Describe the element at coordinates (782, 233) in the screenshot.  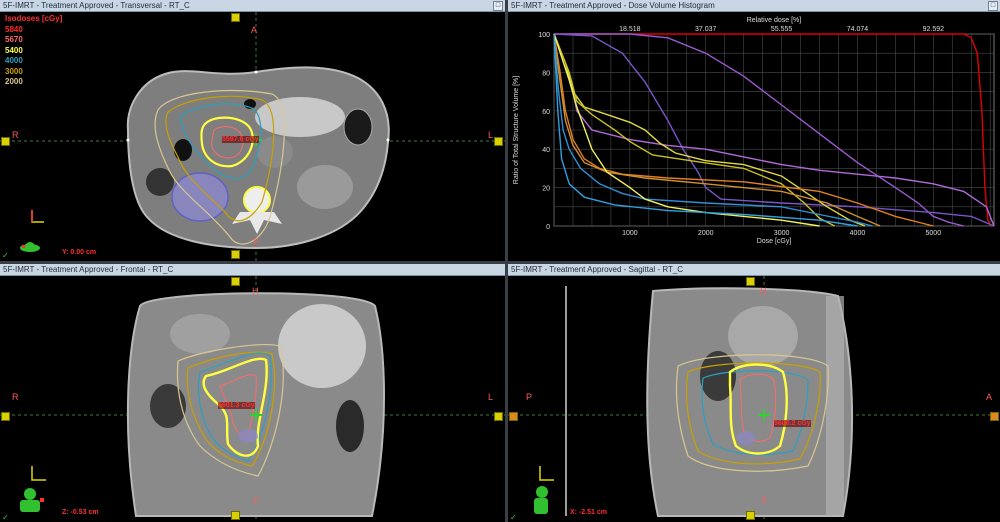
I see `x-tick-label: 3000` at that location.